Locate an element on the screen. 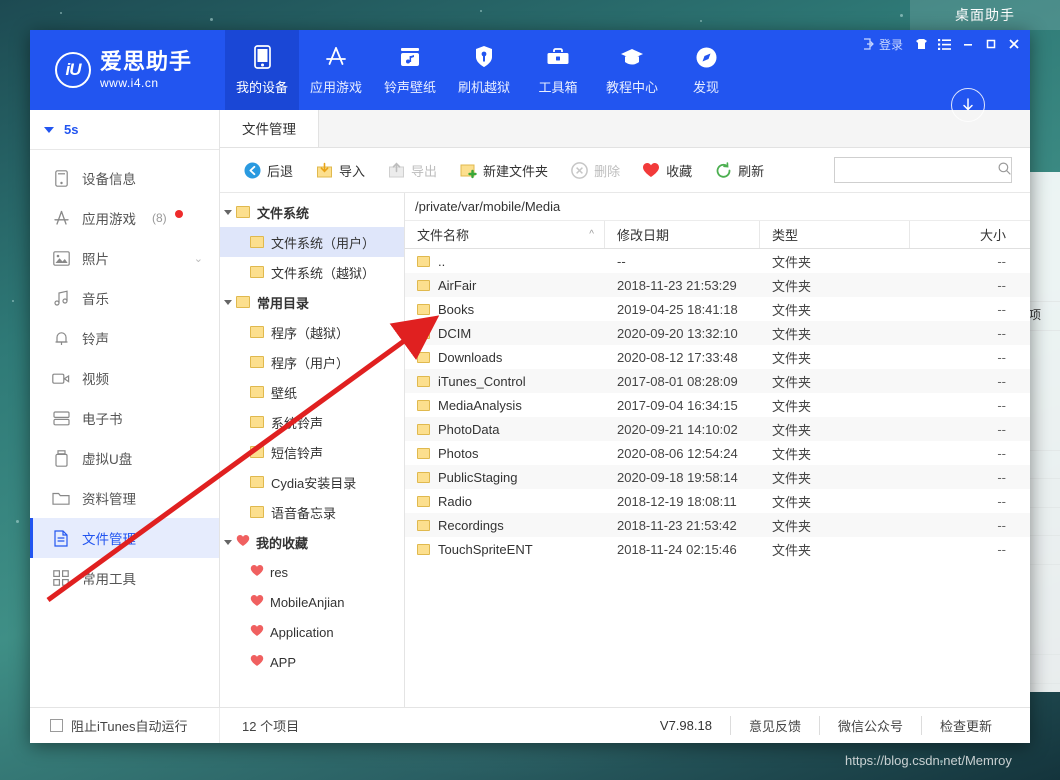  tree-row: res is located at coordinates (312, 572).